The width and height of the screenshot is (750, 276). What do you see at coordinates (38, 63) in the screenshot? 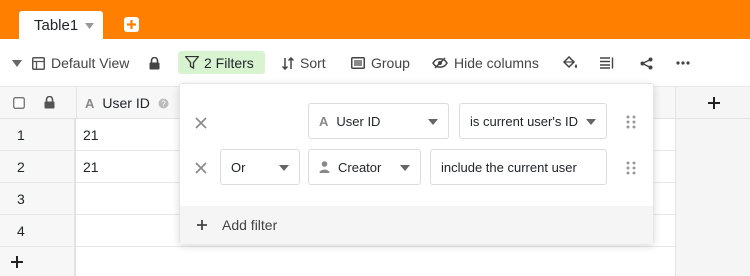
I see `table-view-icon` at bounding box center [38, 63].